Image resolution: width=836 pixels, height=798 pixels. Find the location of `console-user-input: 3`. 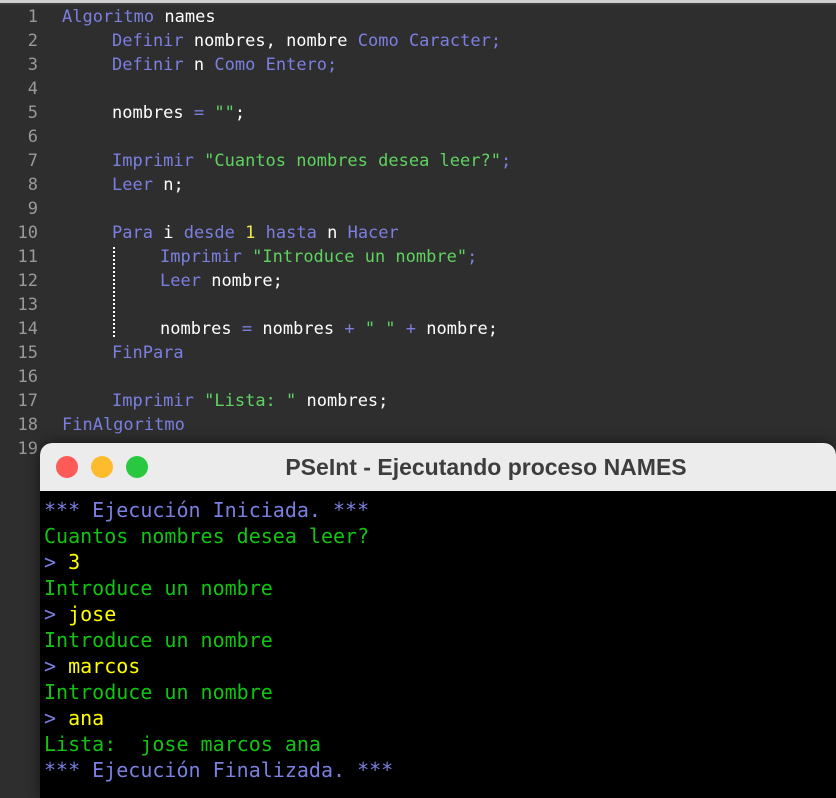

console-user-input: 3 is located at coordinates (74, 562).